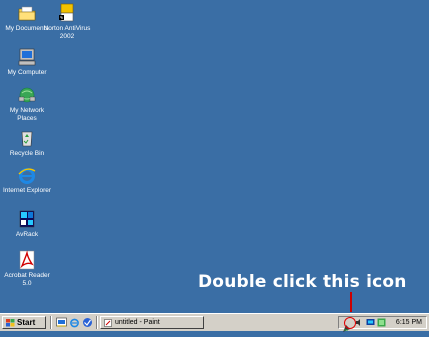 Image resolution: width=429 pixels, height=337 pixels. I want to click on monitor-tray-icon, so click(381, 322).